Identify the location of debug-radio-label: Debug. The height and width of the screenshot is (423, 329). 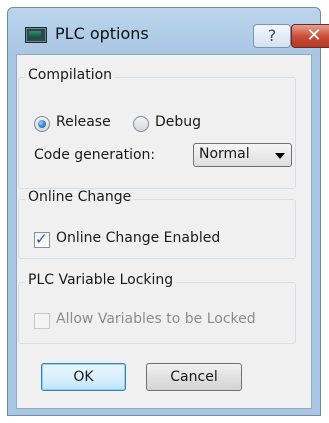
(178, 122).